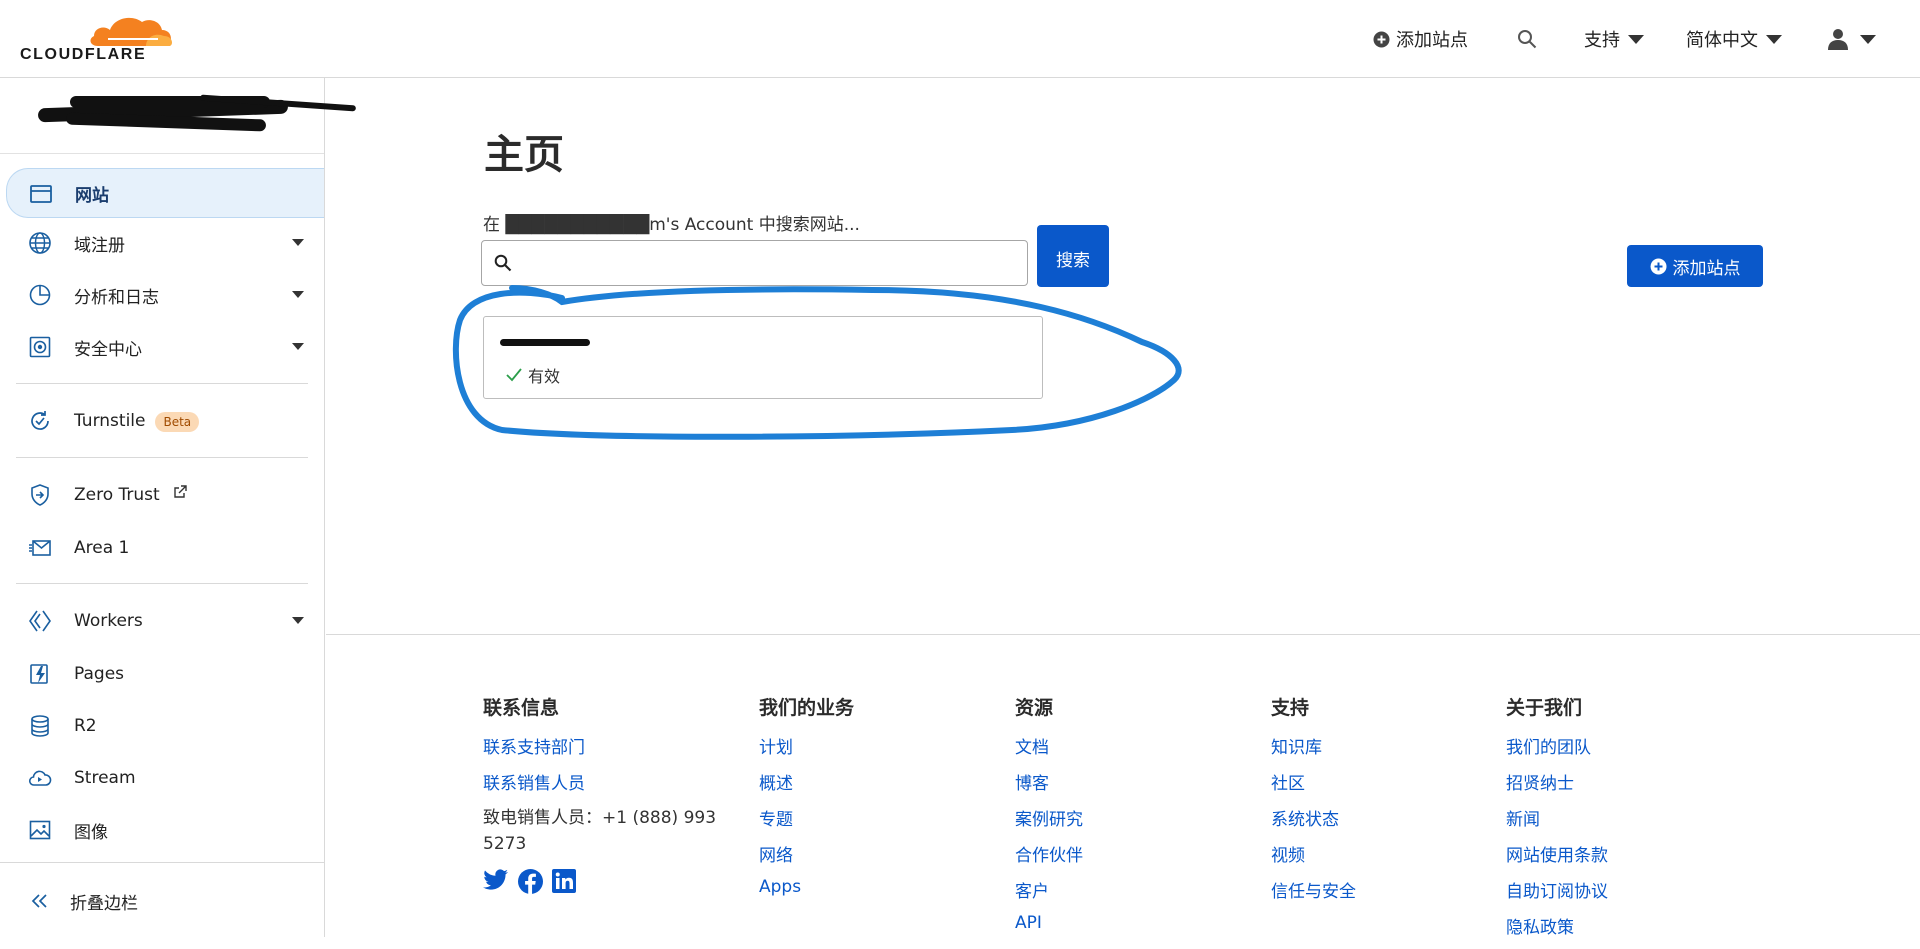 This screenshot has width=1920, height=949. What do you see at coordinates (514, 375) in the screenshot?
I see `check-icon` at bounding box center [514, 375].